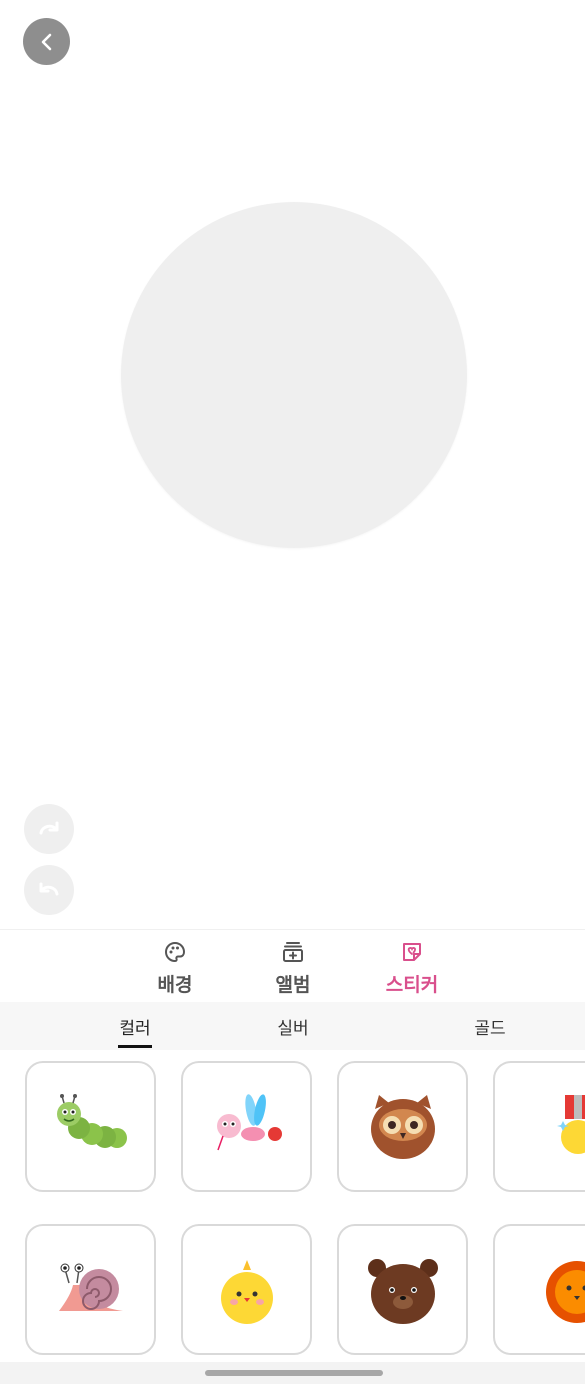 The height and width of the screenshot is (1384, 585). I want to click on sticker-snail, so click(90, 1289).